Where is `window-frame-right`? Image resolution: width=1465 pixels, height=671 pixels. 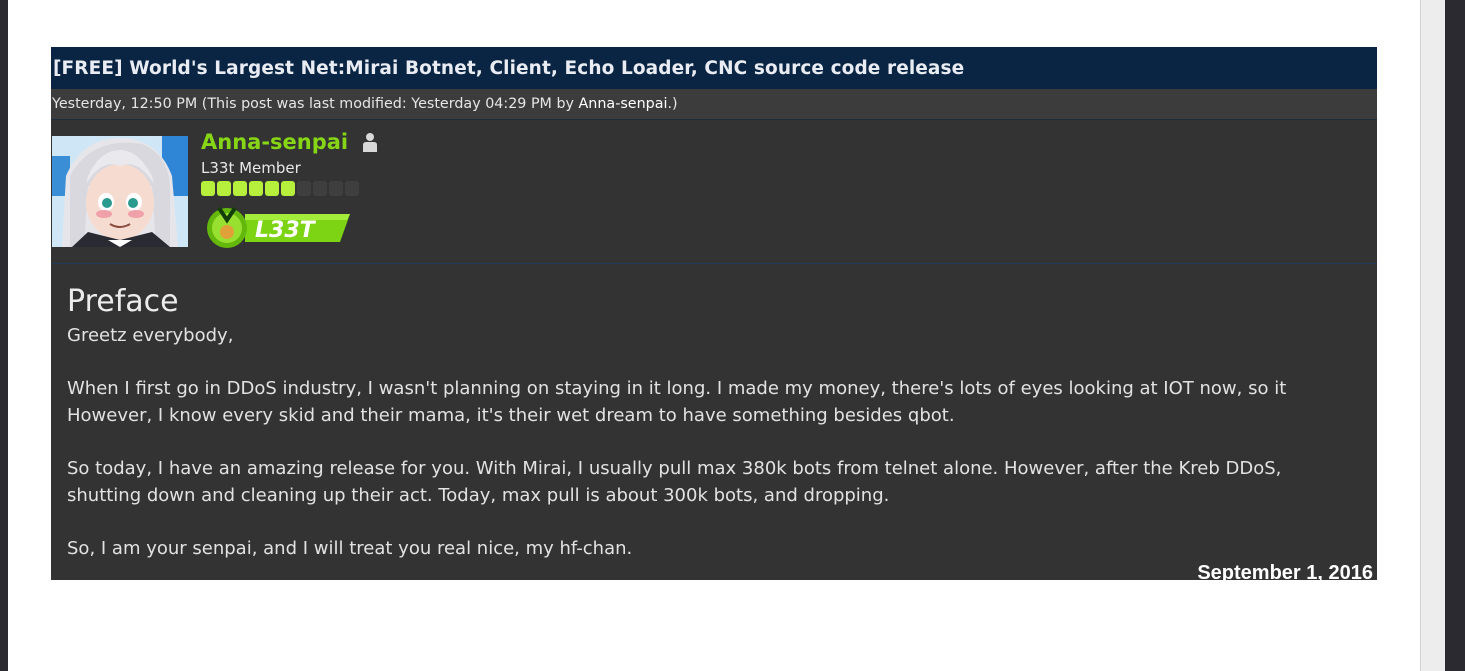
window-frame-right is located at coordinates (1455, 335).